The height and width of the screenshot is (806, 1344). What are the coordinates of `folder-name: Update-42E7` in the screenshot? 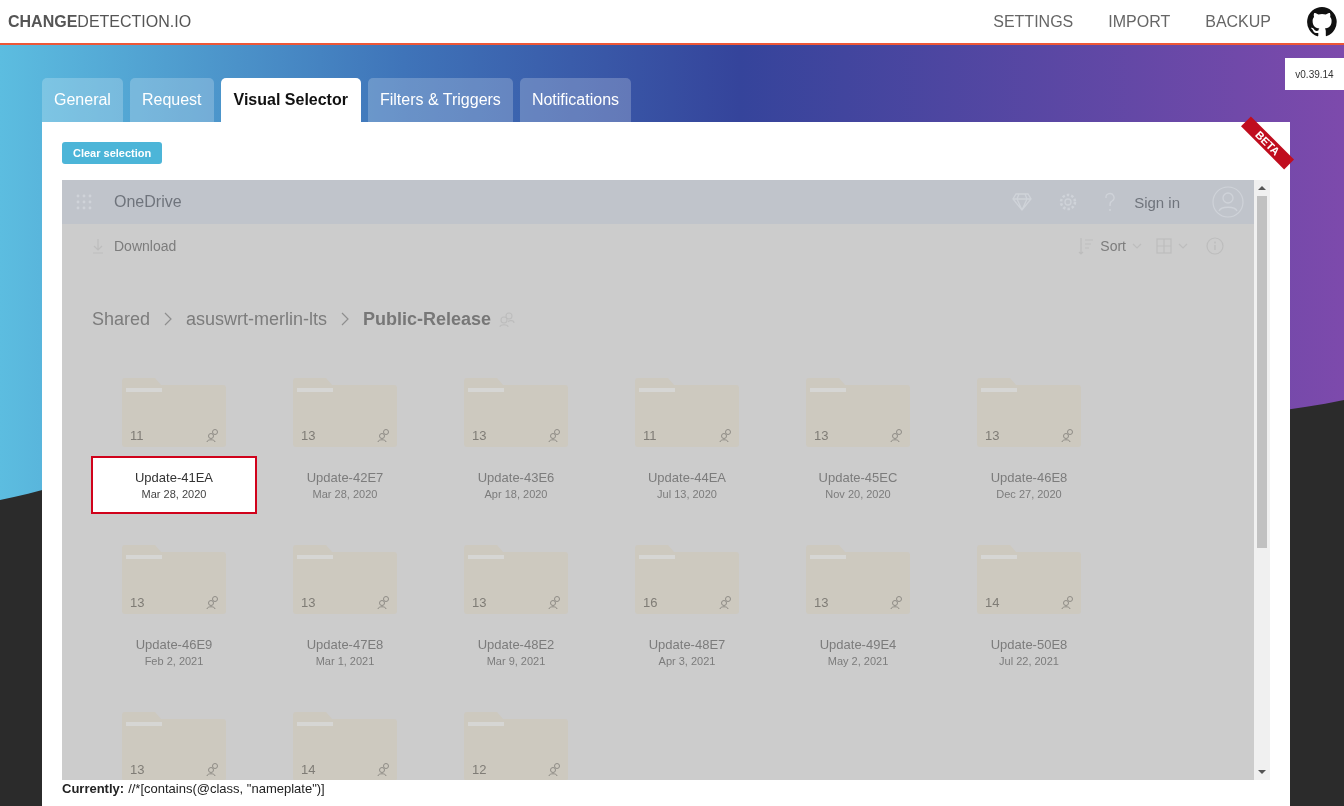 It's located at (345, 477).